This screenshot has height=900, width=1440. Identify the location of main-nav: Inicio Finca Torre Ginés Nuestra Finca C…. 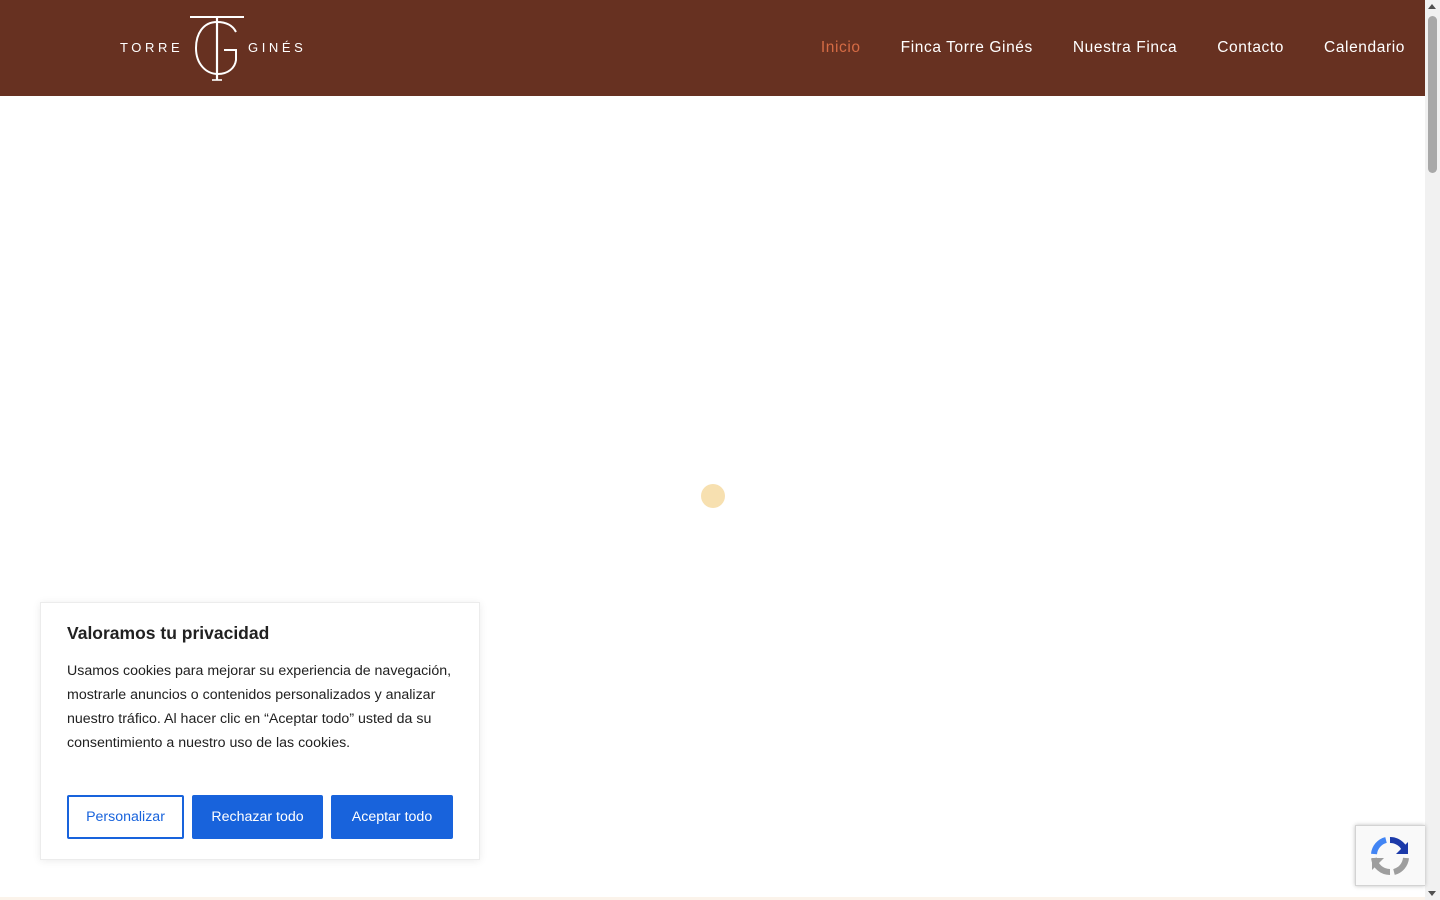
(1093, 48).